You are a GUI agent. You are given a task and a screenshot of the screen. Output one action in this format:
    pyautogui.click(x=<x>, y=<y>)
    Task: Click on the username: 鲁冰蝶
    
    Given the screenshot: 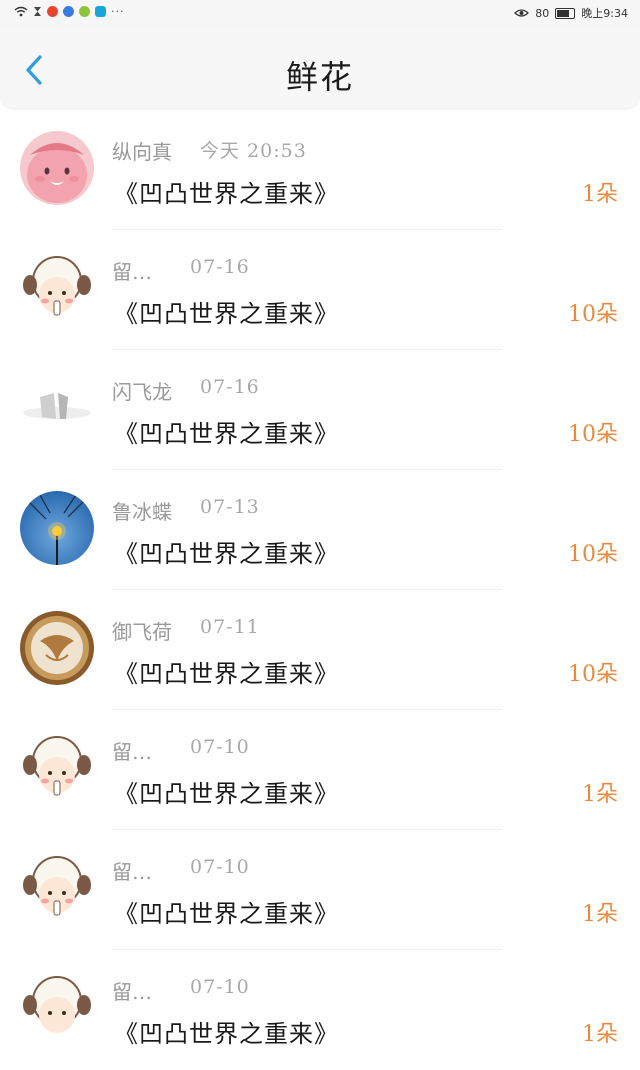 What is the action you would take?
    pyautogui.click(x=142, y=510)
    